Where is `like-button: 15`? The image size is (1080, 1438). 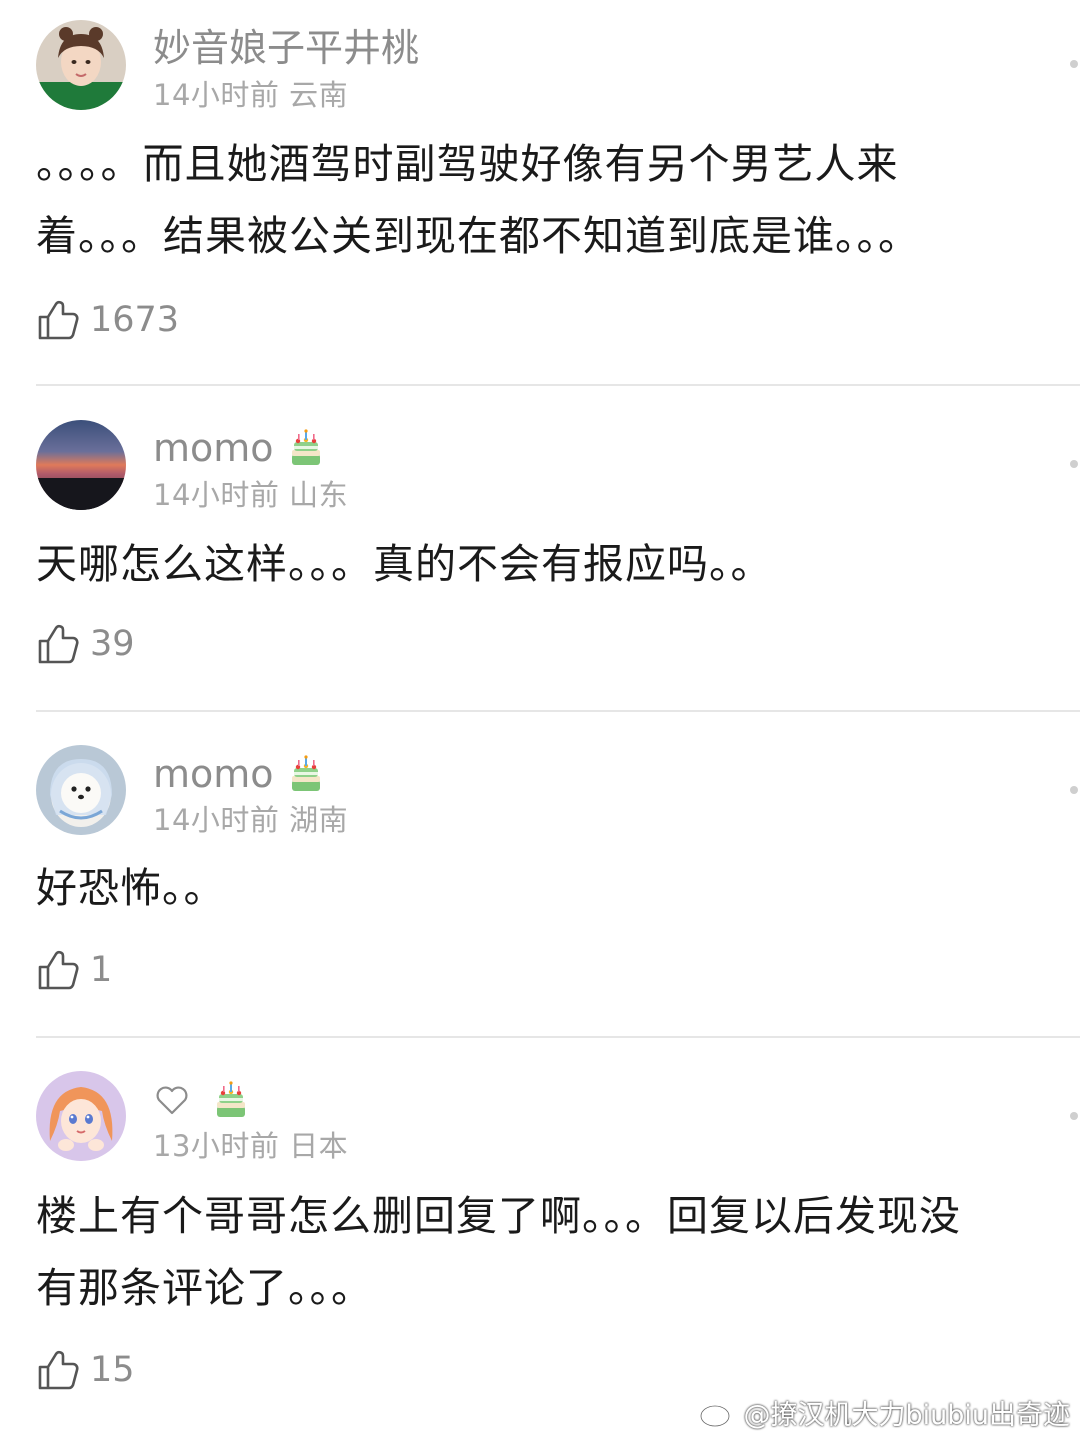
like-button: 15 is located at coordinates (85, 1370).